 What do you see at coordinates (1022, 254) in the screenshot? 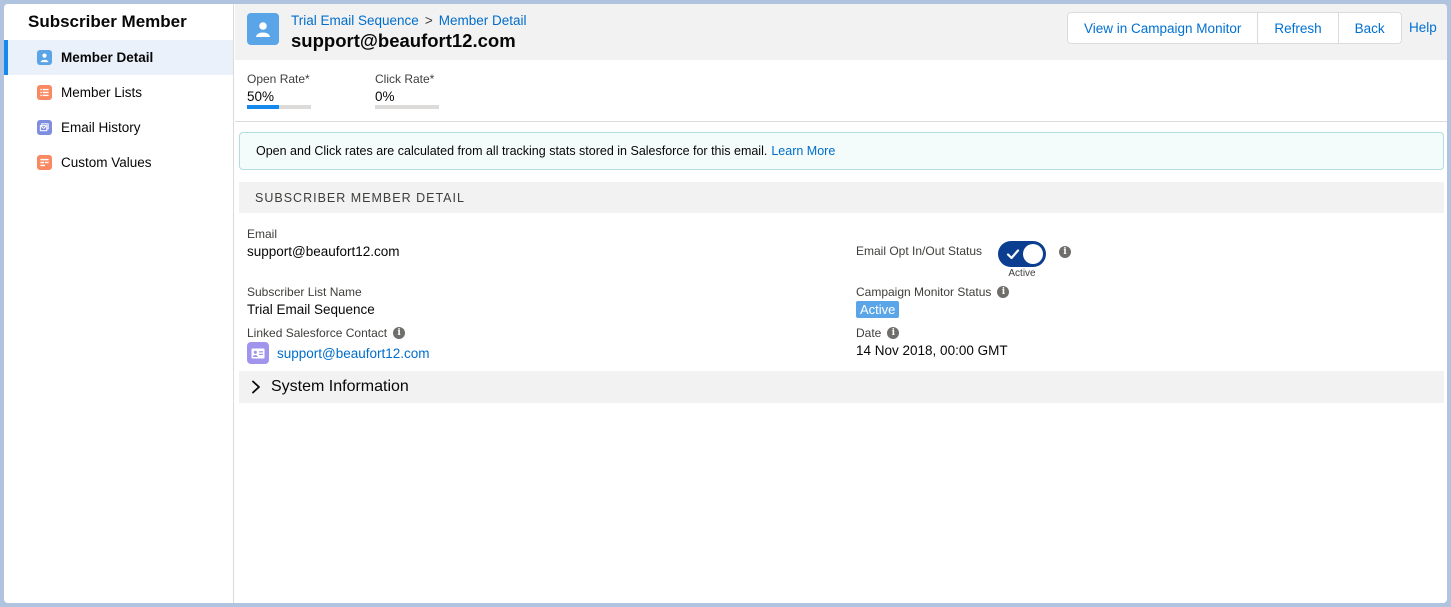
I see `opt-status-toggle` at bounding box center [1022, 254].